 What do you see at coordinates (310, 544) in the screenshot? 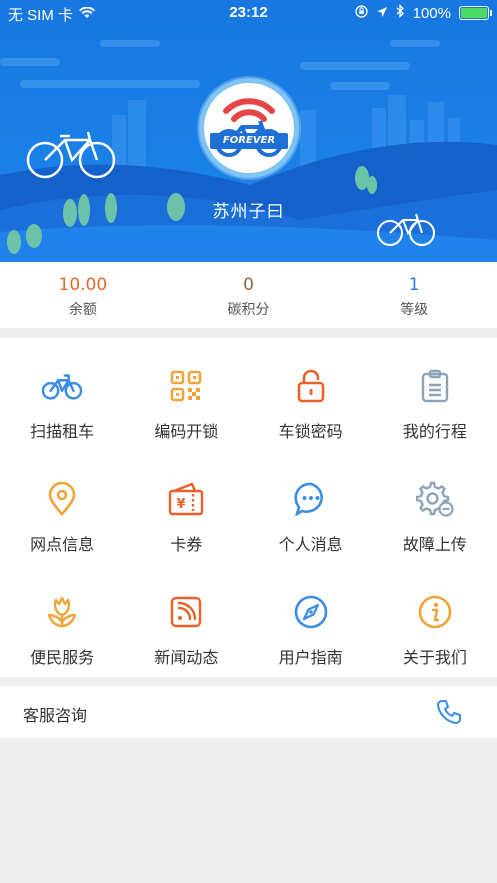
I see `menu-label: 个人消息` at bounding box center [310, 544].